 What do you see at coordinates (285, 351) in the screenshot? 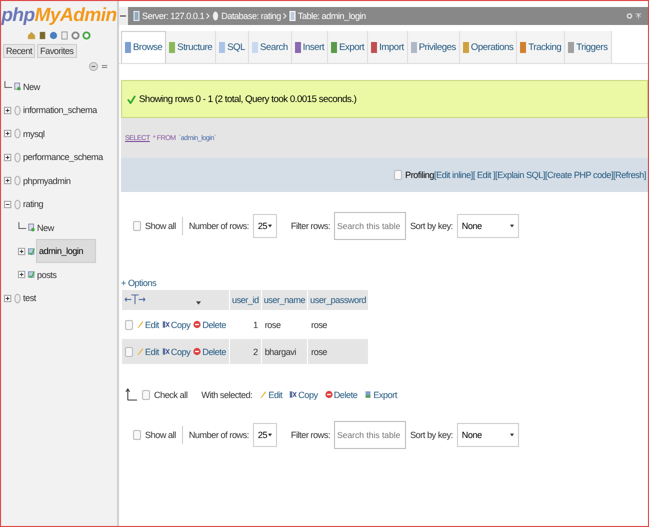
I see `table-cell: bhargavi` at bounding box center [285, 351].